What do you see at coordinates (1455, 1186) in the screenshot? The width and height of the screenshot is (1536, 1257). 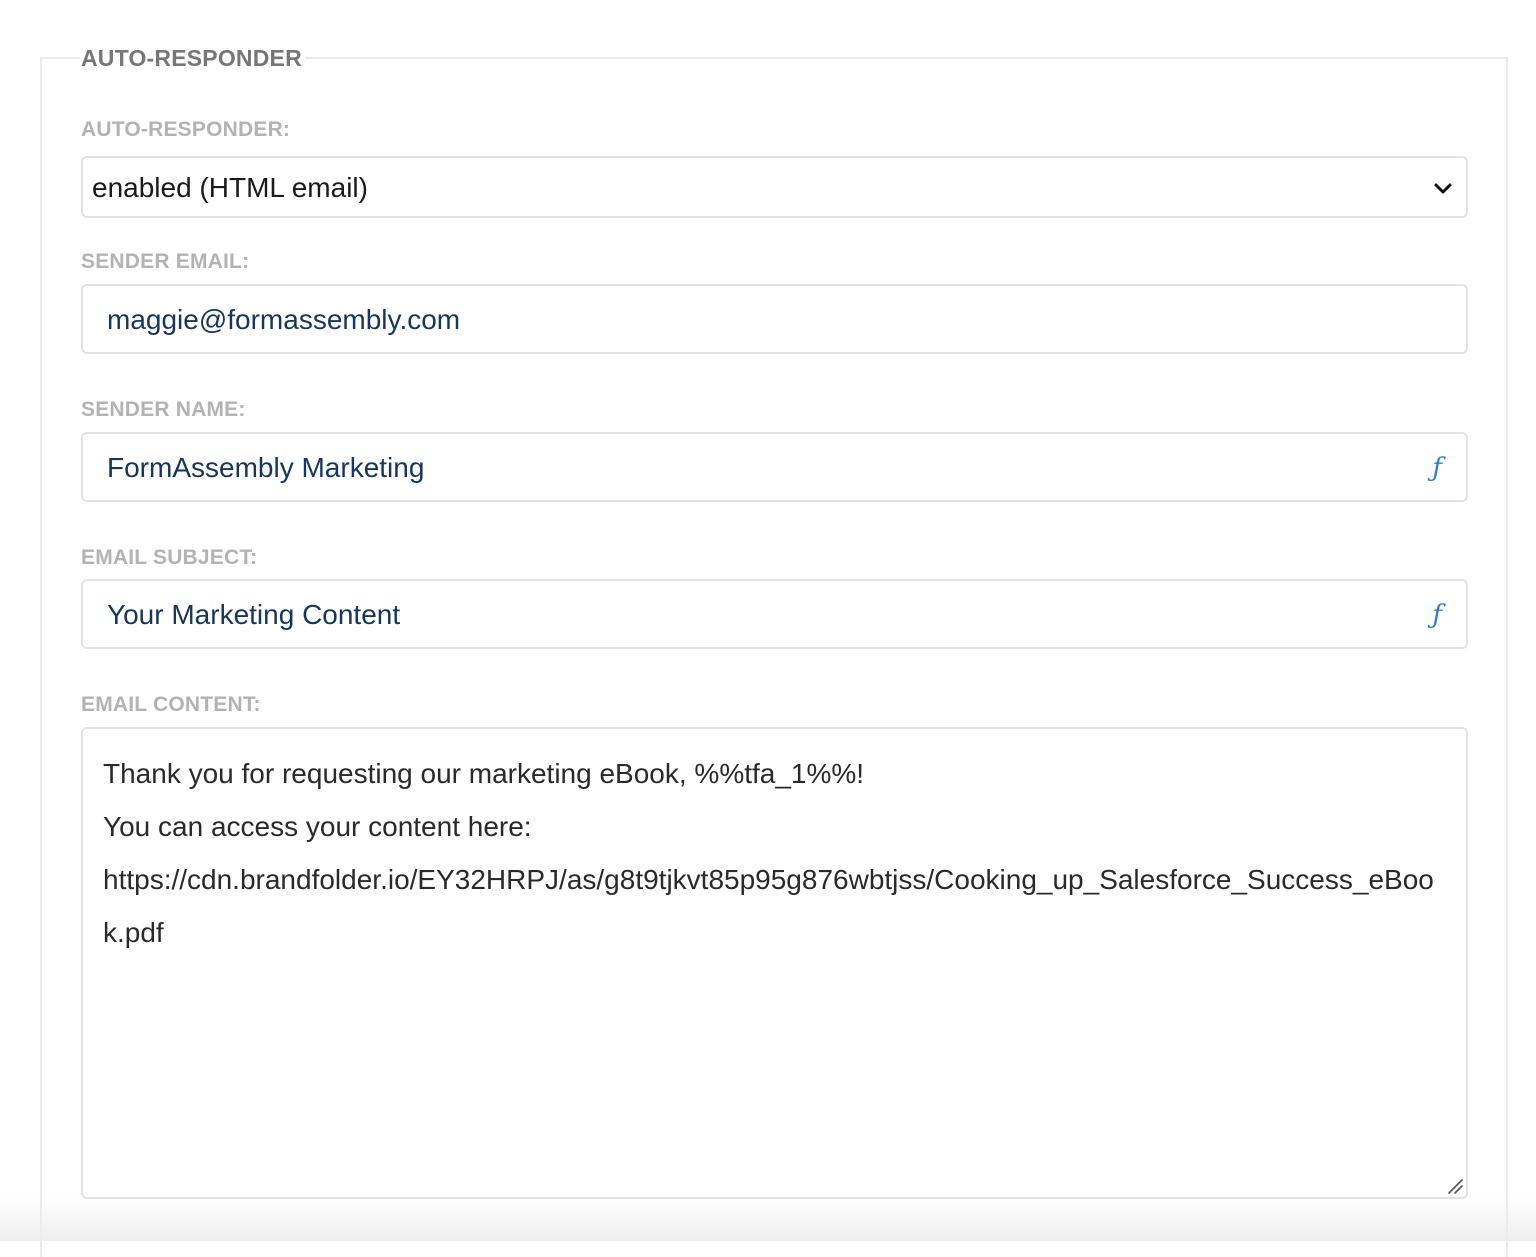 I see `resize-handle-icon` at bounding box center [1455, 1186].